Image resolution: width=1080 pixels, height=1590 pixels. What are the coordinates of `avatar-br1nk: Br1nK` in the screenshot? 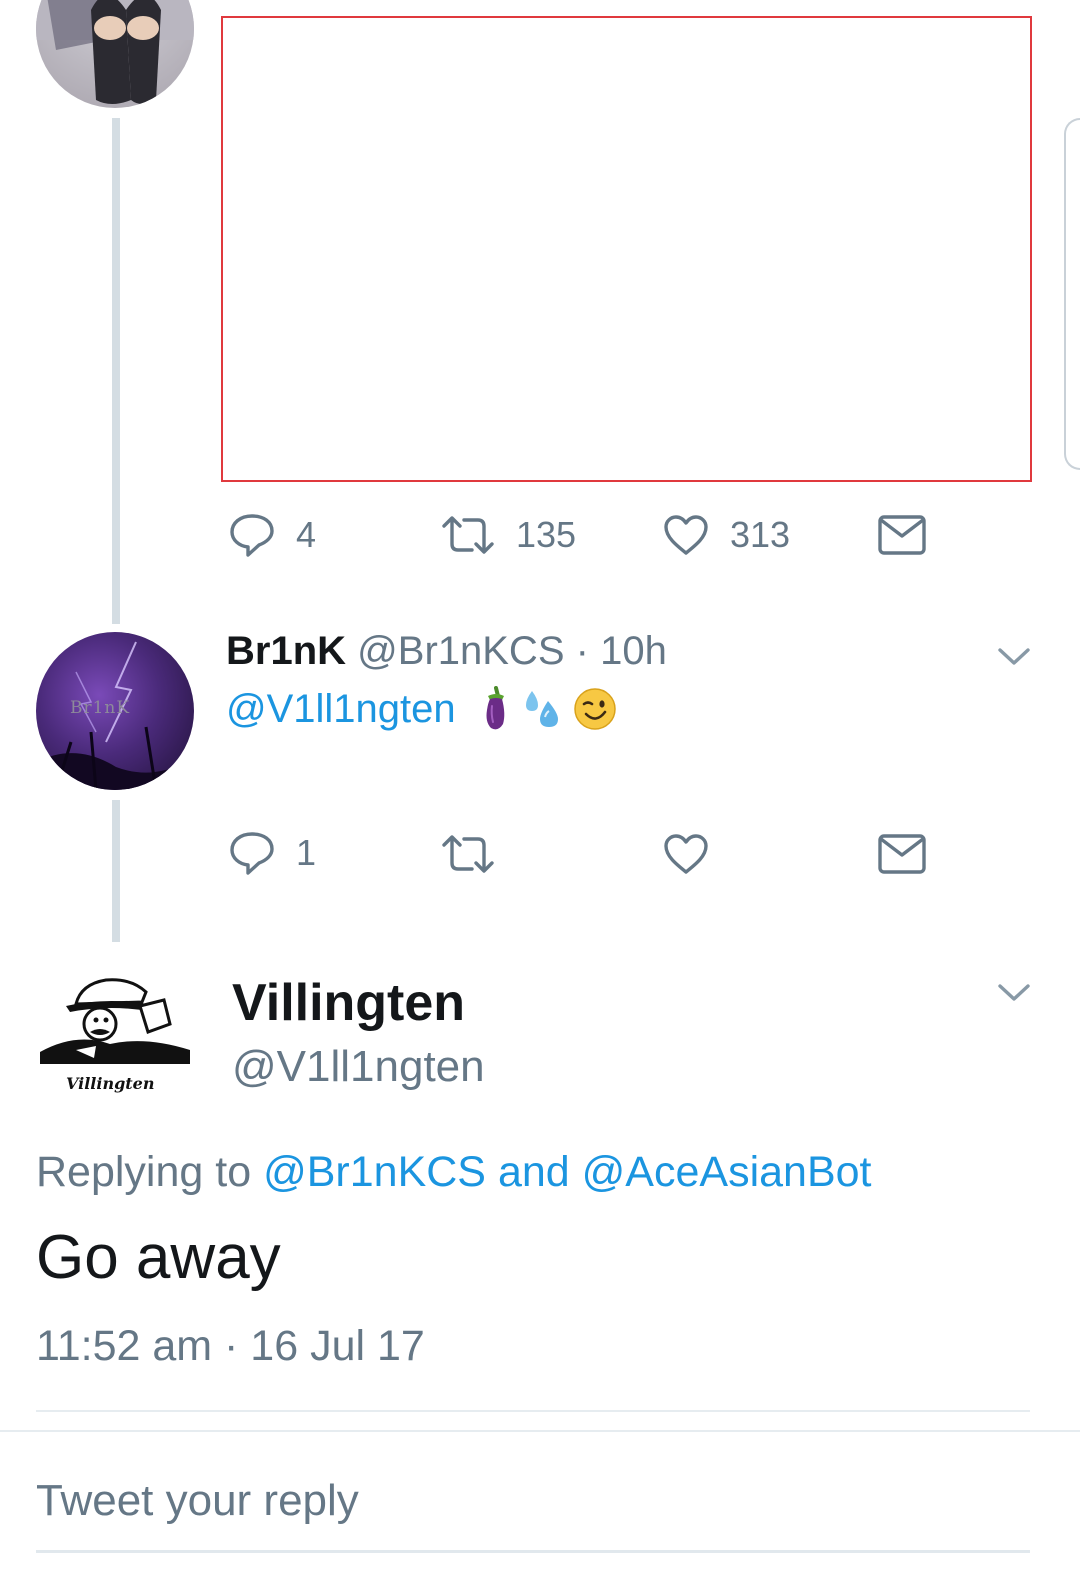 It's located at (115, 711).